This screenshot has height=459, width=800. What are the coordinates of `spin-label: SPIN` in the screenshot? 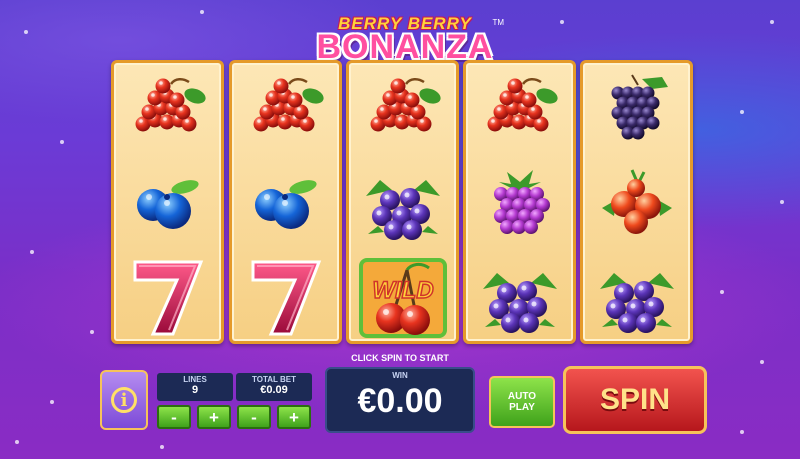 It's located at (635, 399).